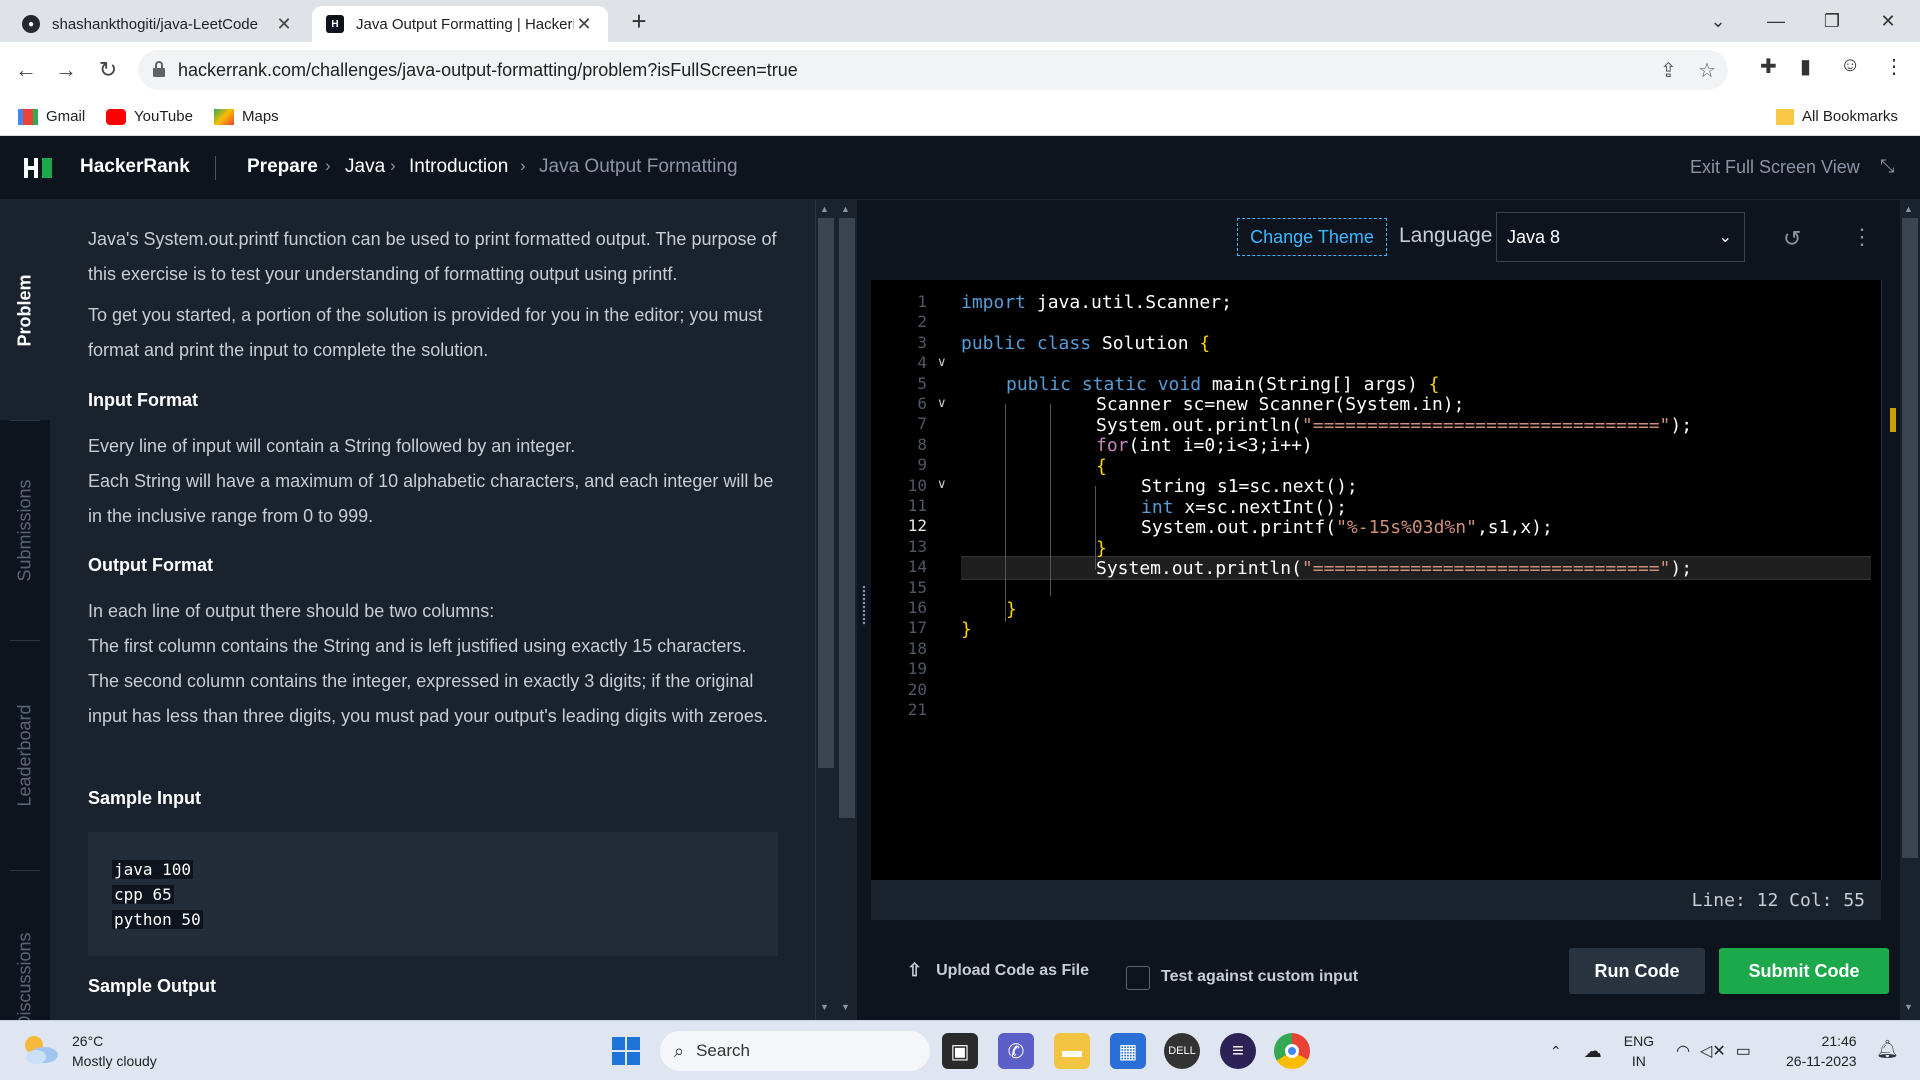 The image size is (1920, 1080). What do you see at coordinates (917, 709) in the screenshot?
I see `line-number: 21` at bounding box center [917, 709].